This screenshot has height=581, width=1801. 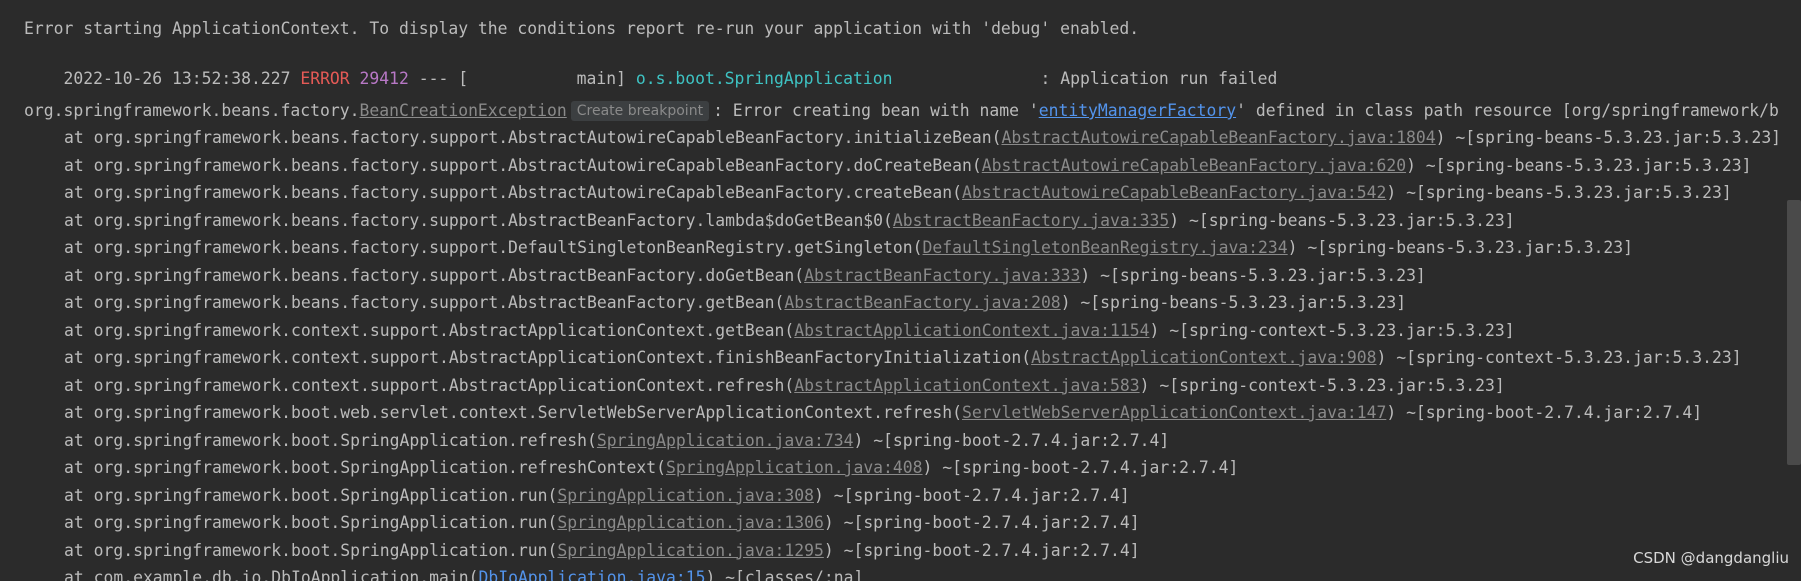 What do you see at coordinates (685, 495) in the screenshot?
I see `frame-source-link: SpringApplication.java:308` at bounding box center [685, 495].